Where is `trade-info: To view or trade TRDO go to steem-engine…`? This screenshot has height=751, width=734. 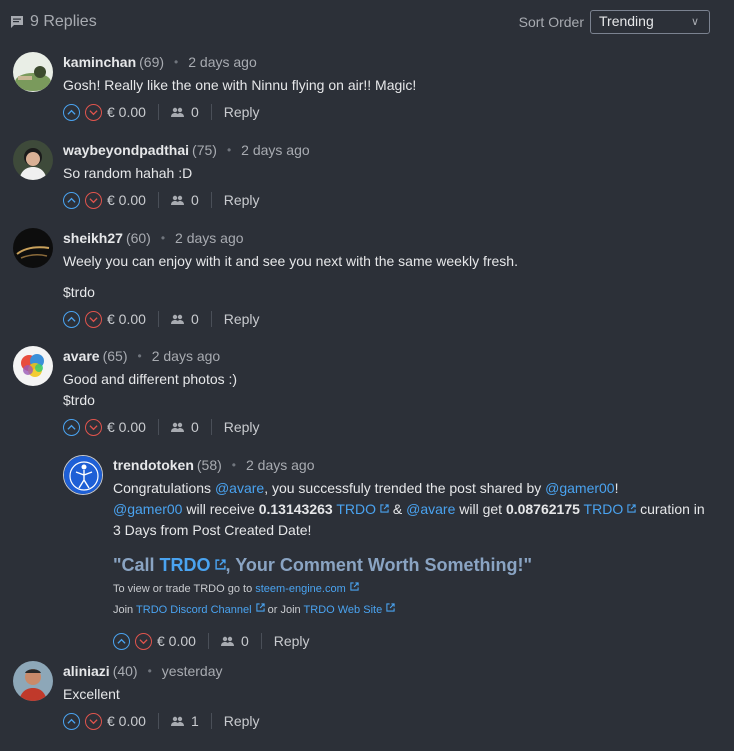 trade-info: To view or trade TRDO go to steem-engine… is located at coordinates (413, 588).